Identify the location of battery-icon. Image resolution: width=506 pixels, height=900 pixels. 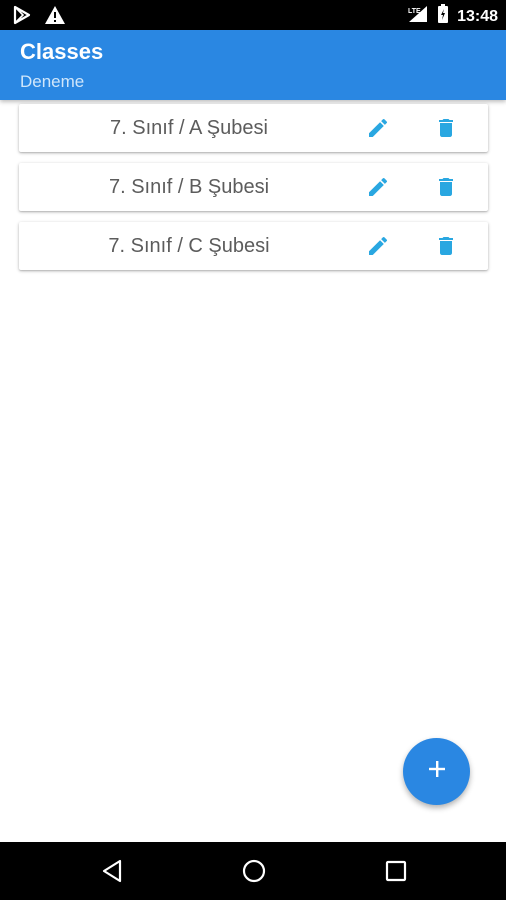
(443, 16).